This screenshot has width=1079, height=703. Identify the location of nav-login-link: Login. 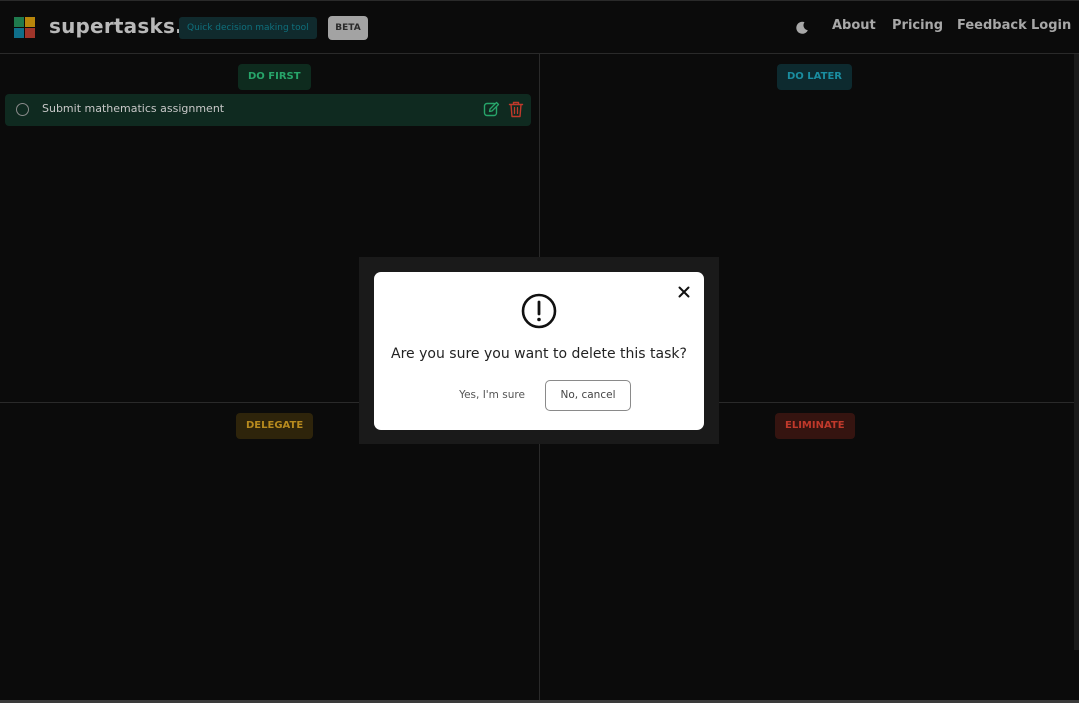
(1051, 25).